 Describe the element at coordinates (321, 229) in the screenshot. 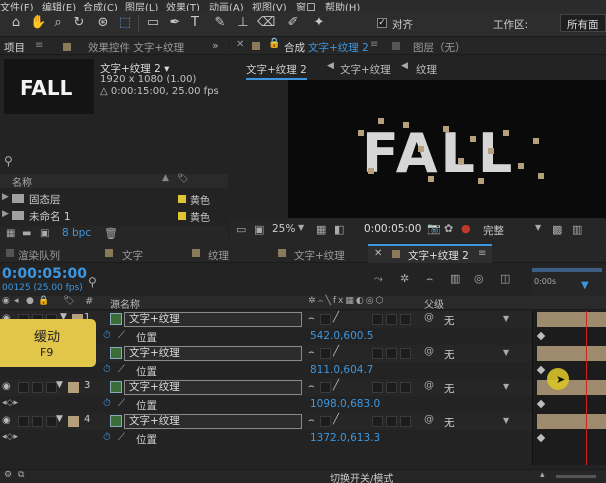

I see `grid-icon: ▦` at that location.